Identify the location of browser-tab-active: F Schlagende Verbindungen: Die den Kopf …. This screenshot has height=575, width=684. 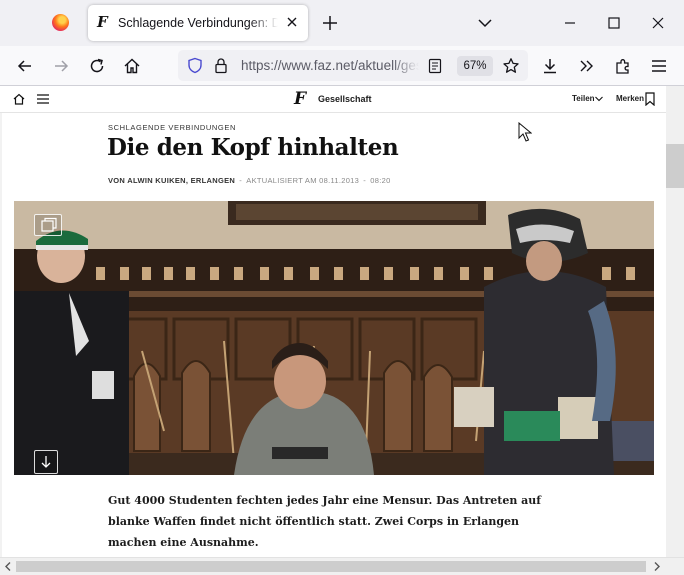
(198, 23).